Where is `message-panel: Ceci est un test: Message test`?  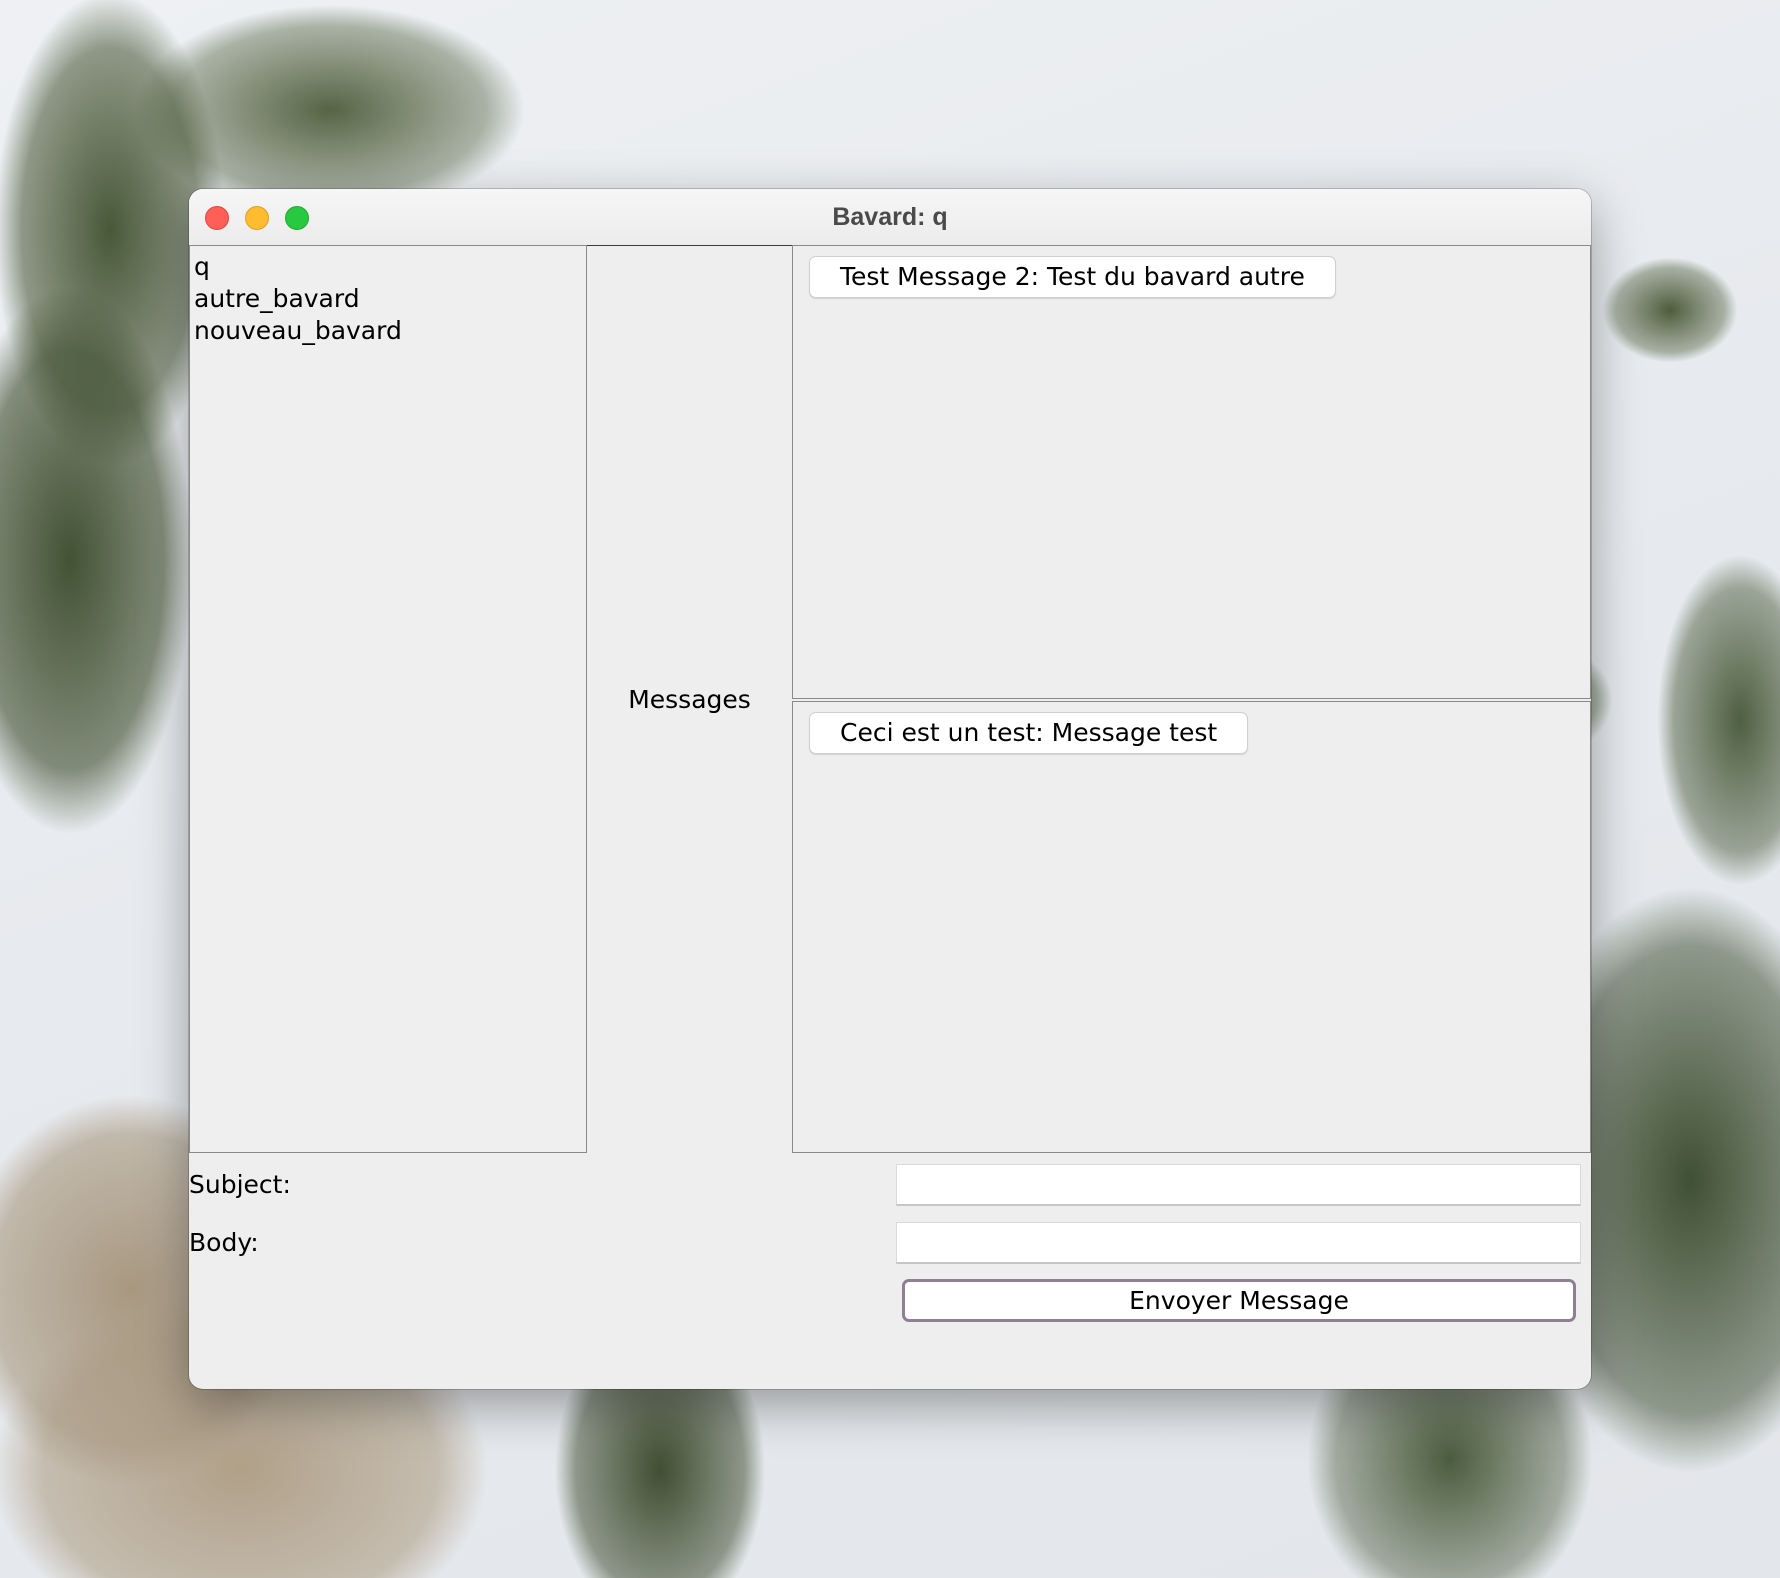 message-panel: Ceci est un test: Message test is located at coordinates (1191, 927).